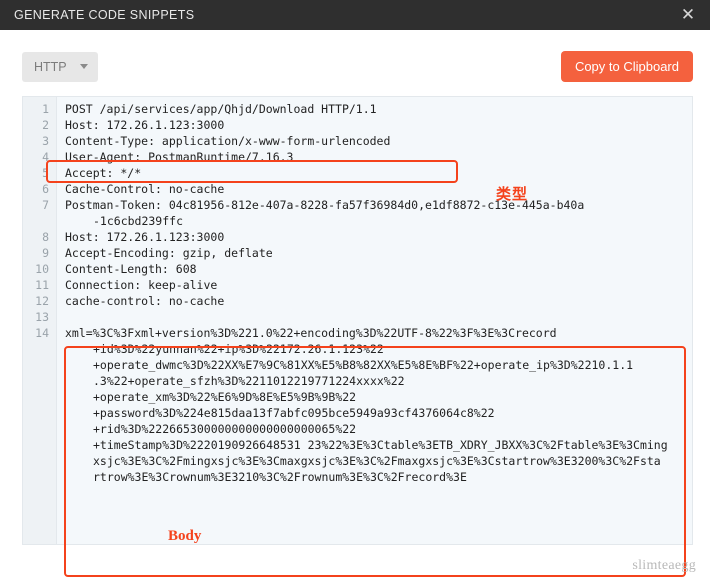  I want to click on line-number: 14, so click(42, 333).